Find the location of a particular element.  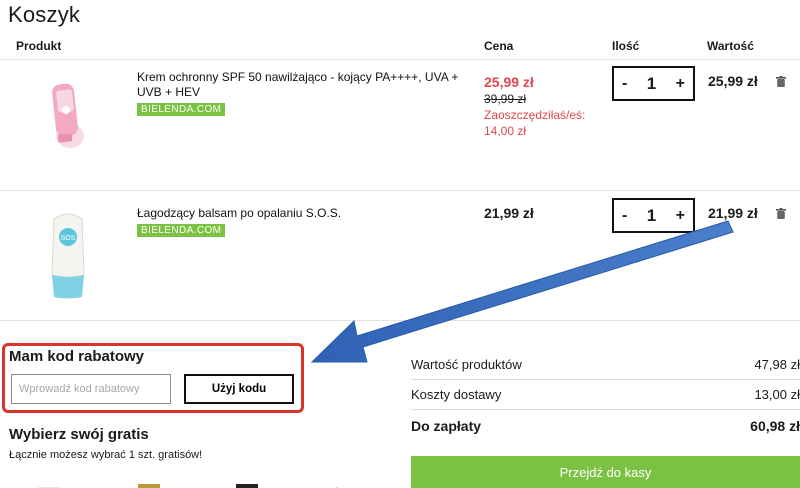

gifts-title: Wybierz swój gratis is located at coordinates (79, 434).